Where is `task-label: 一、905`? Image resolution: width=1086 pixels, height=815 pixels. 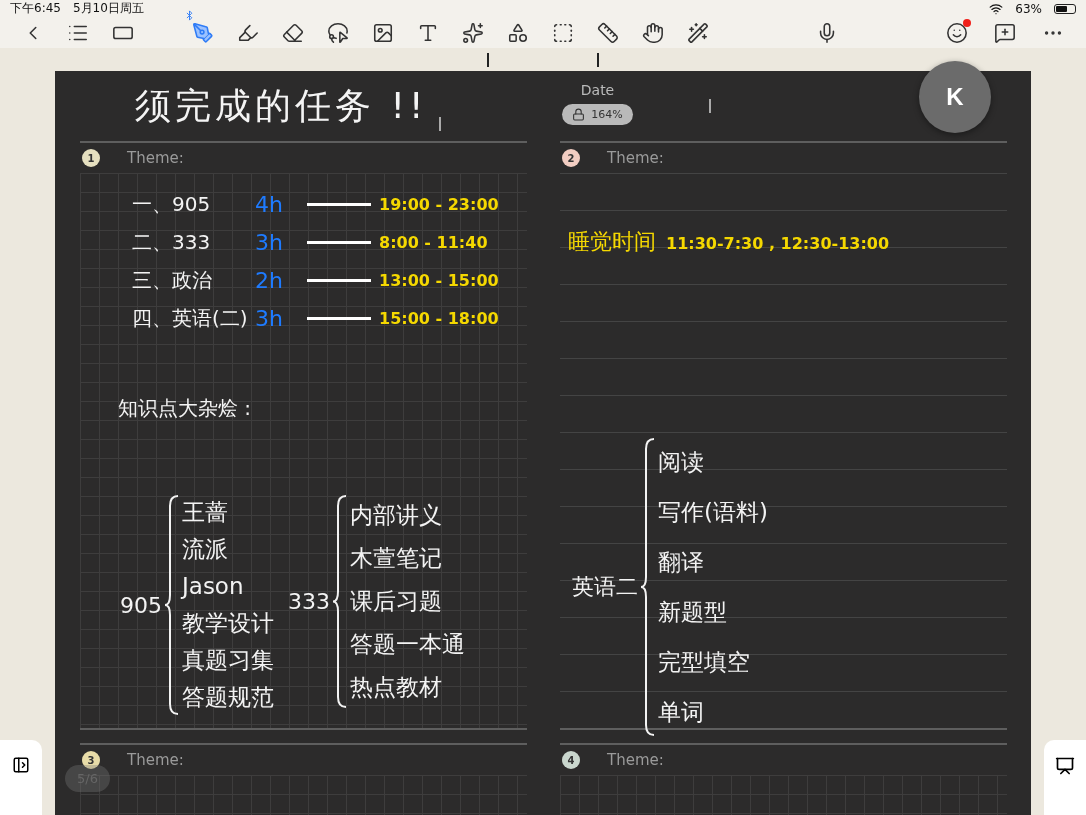 task-label: 一、905 is located at coordinates (172, 204).